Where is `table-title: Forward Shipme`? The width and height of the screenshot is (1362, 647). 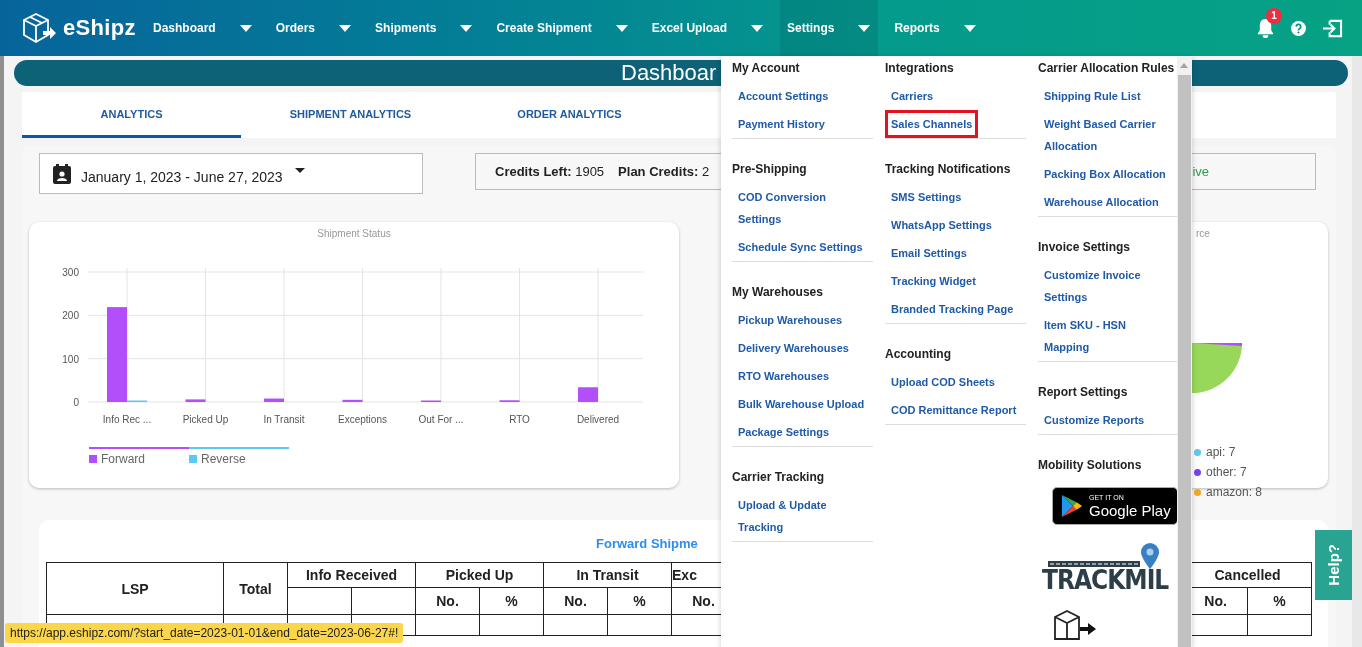
table-title: Forward Shipme is located at coordinates (647, 544).